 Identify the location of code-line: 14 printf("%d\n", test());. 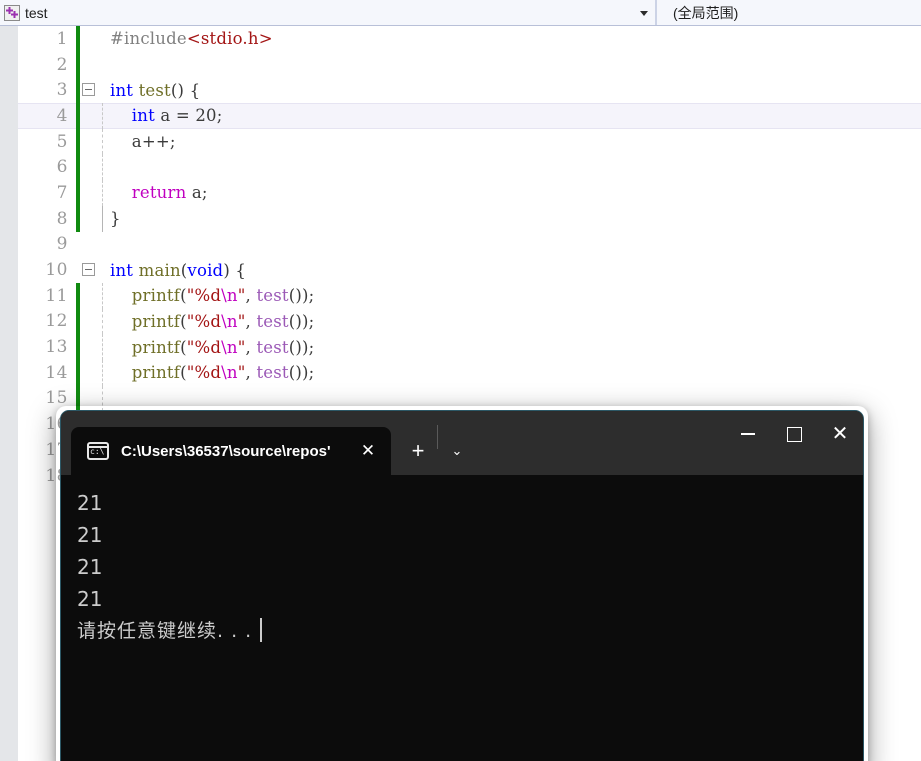
(469, 372).